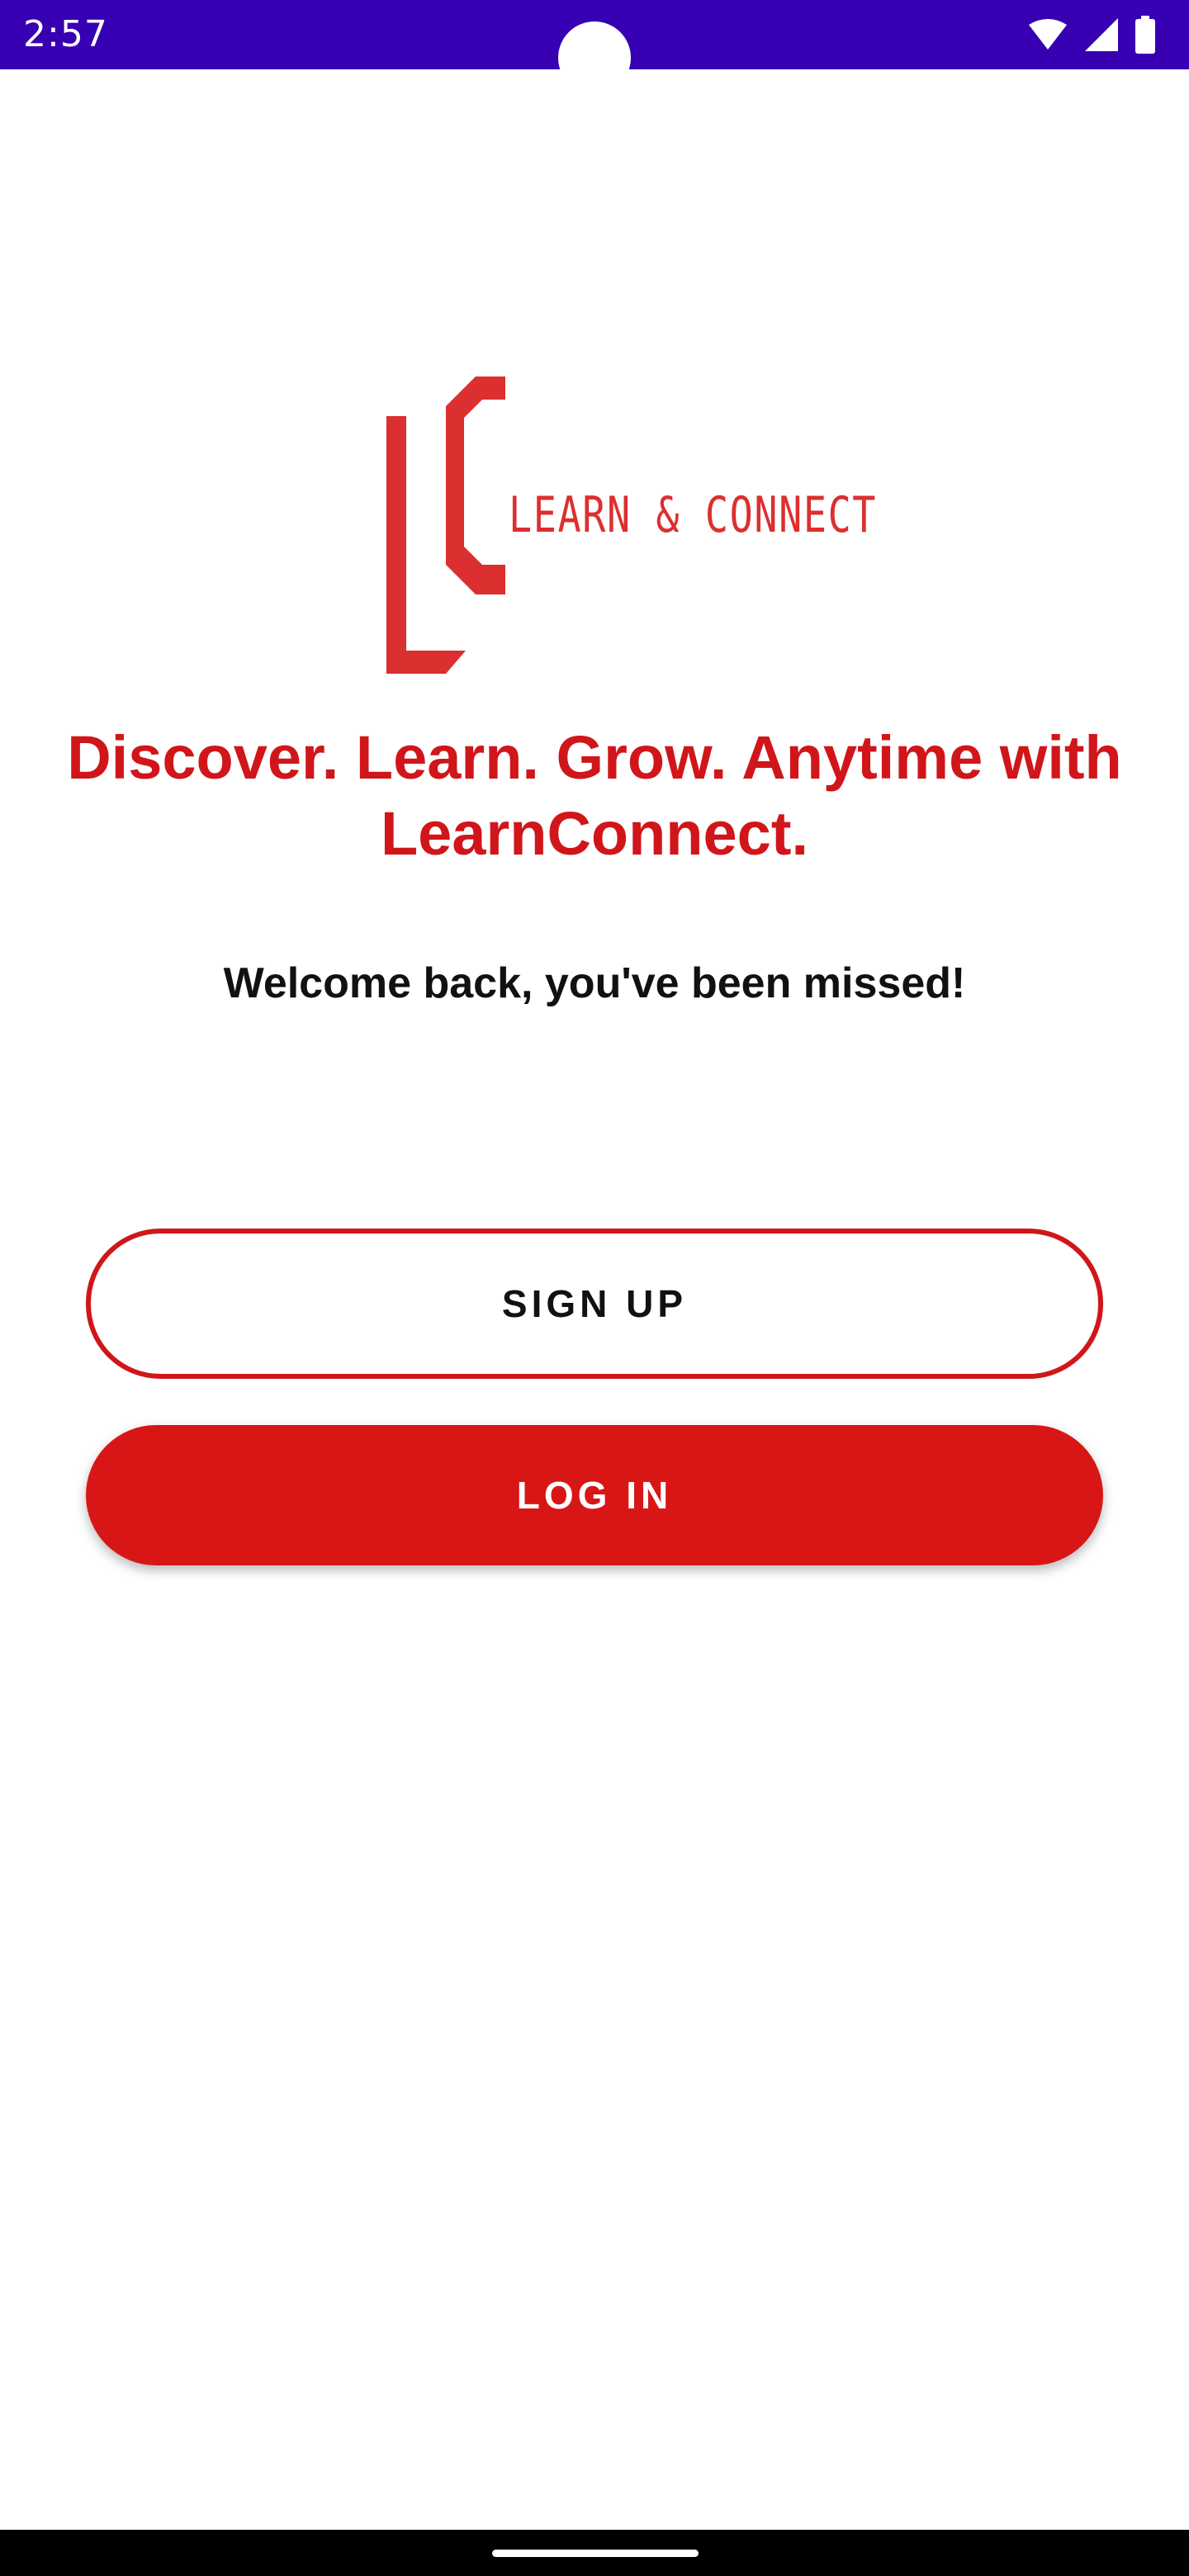 This screenshot has width=1189, height=2576. I want to click on sign-up-label: SIGN UP, so click(594, 1303).